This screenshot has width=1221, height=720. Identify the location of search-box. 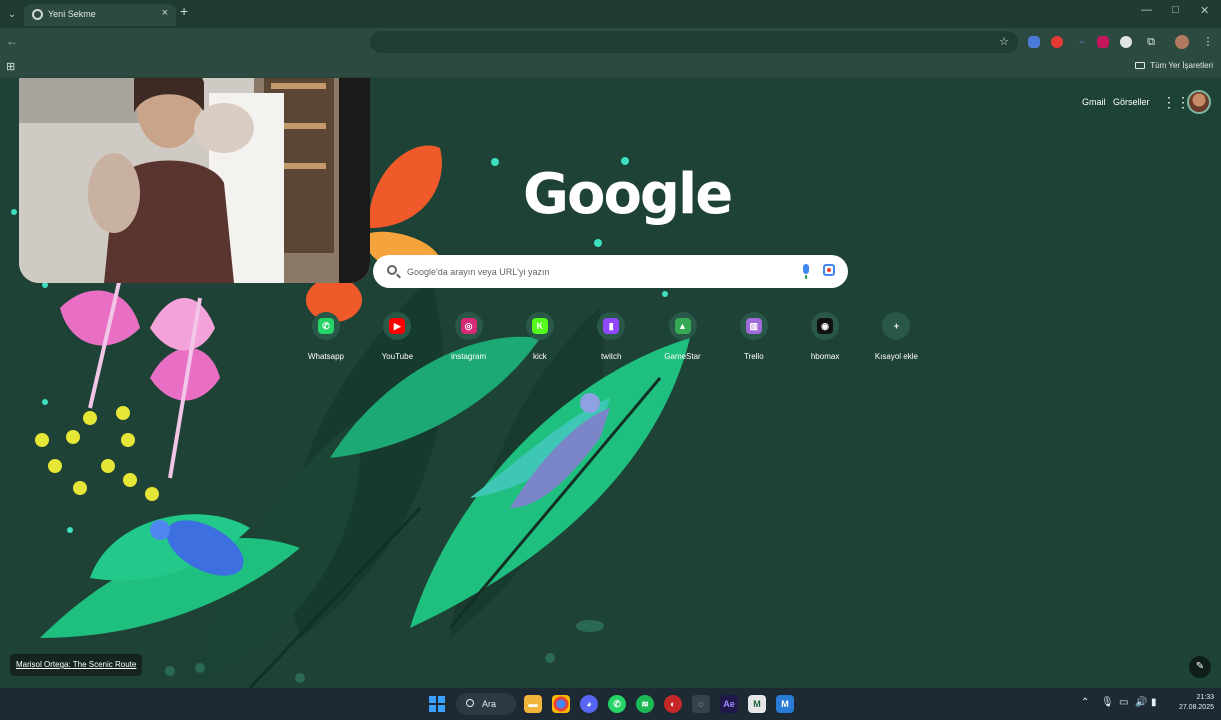
(610, 271).